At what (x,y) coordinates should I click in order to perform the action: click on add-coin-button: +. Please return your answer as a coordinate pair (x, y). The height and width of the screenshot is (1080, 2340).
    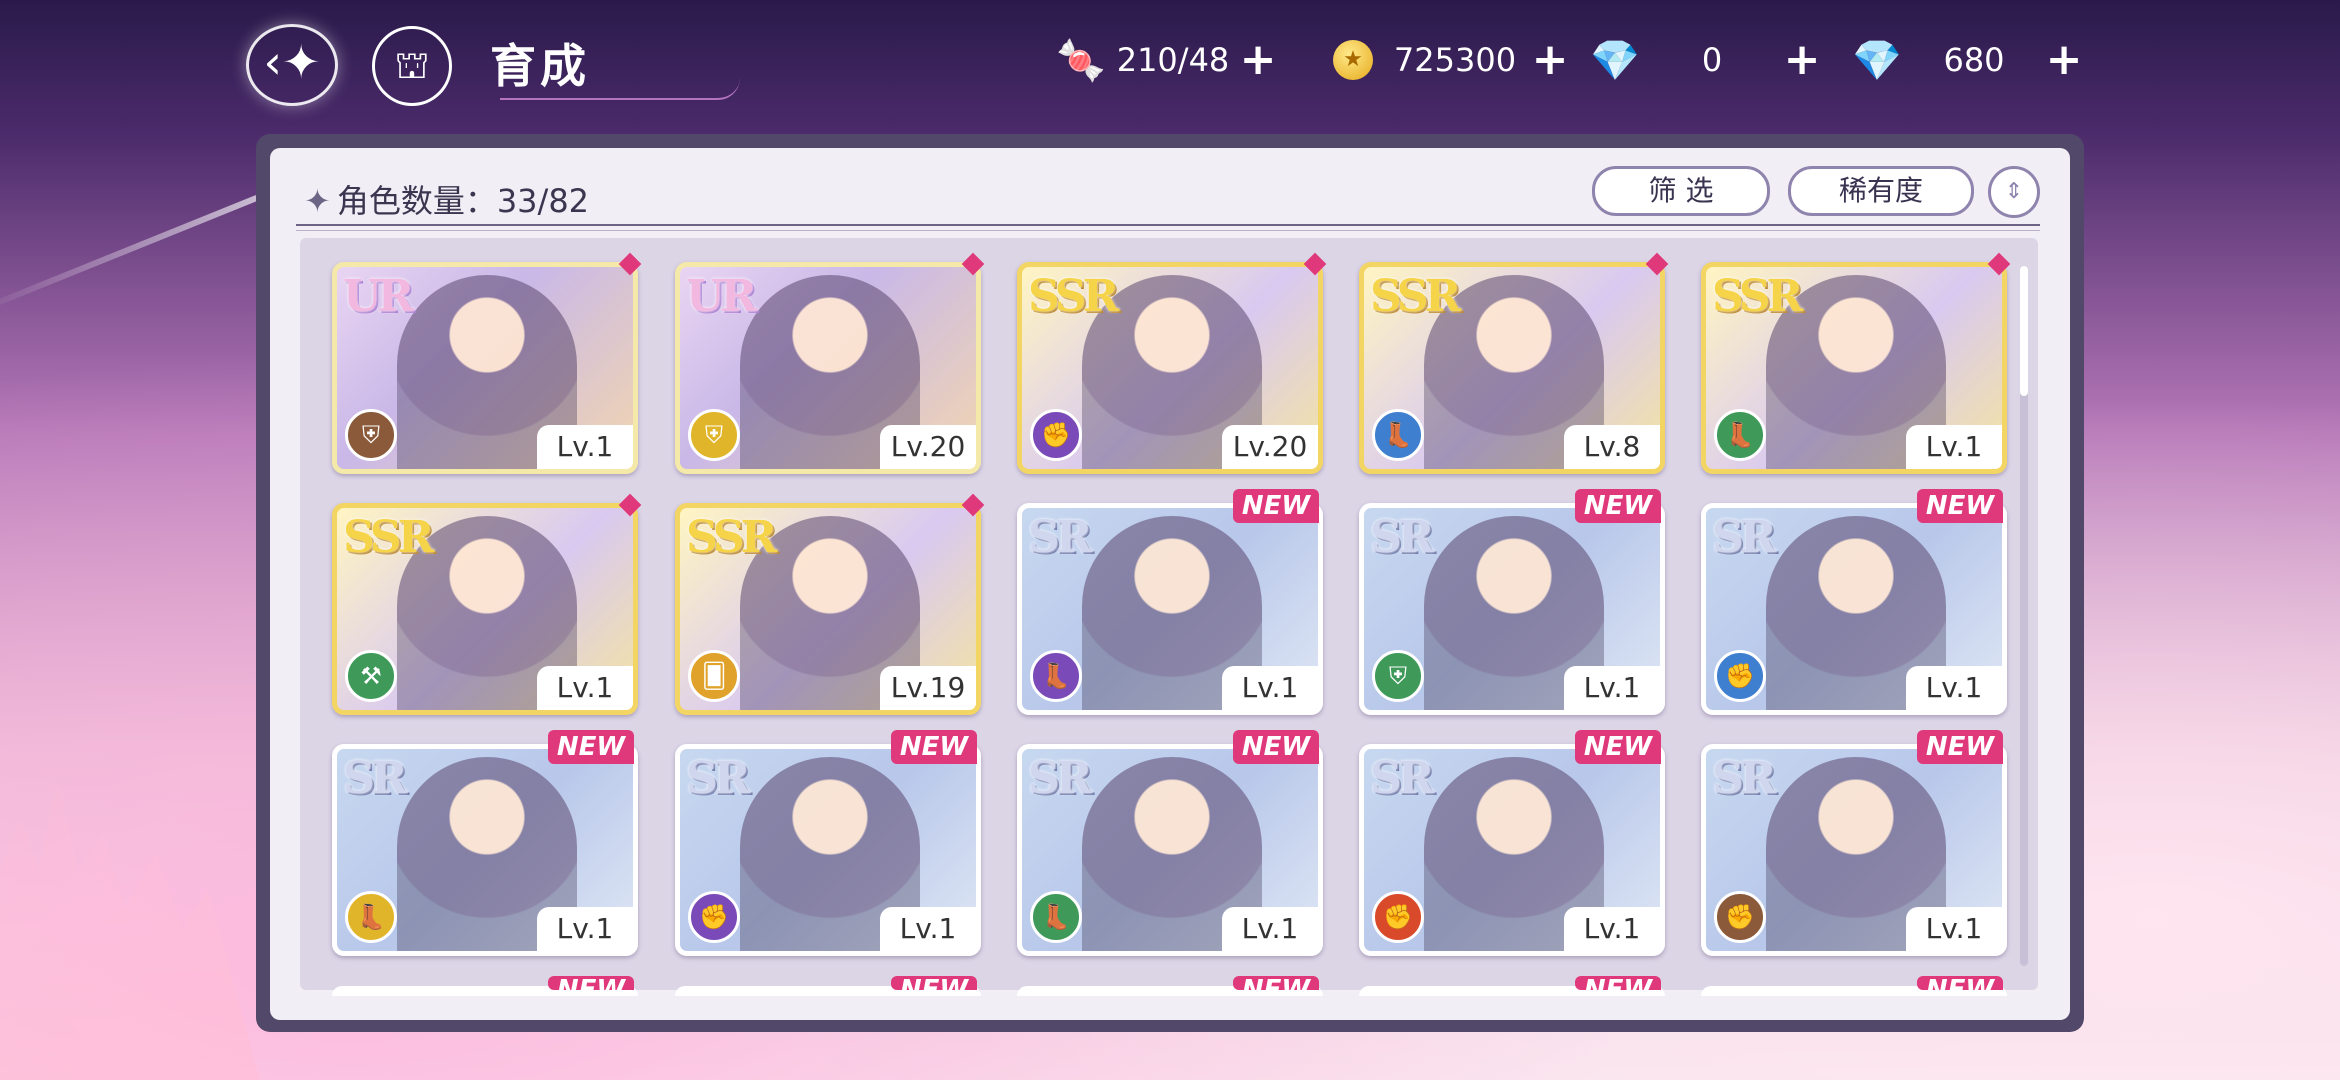
    Looking at the image, I should click on (1550, 60).